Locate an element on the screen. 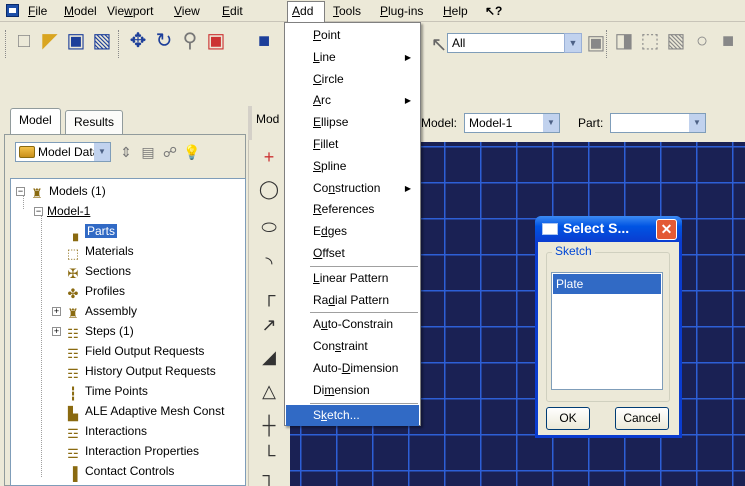 This screenshot has width=745, height=486. menu-item-spline: Spline is located at coordinates (352, 166).